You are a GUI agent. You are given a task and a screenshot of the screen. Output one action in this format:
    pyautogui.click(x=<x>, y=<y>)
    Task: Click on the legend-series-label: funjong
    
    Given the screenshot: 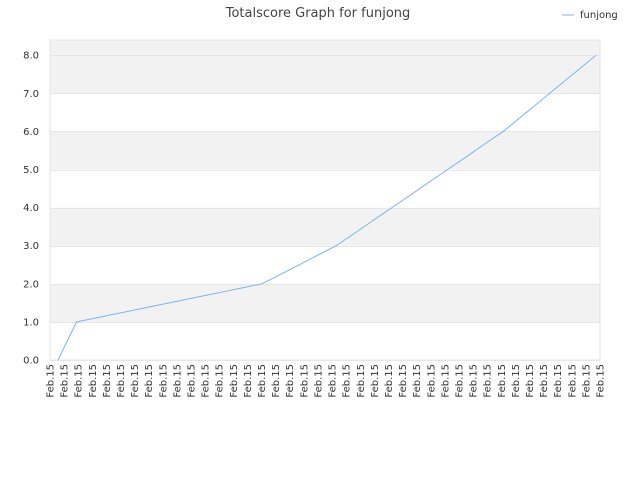 What is the action you would take?
    pyautogui.click(x=599, y=15)
    